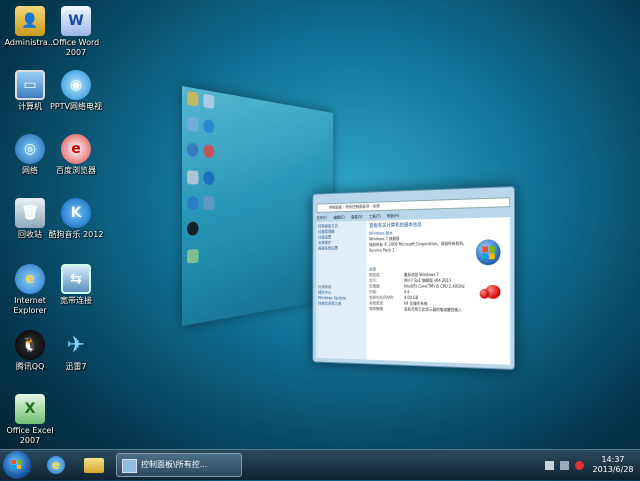  Describe the element at coordinates (76, 345) in the screenshot. I see `thunder-icon: ✈` at that location.